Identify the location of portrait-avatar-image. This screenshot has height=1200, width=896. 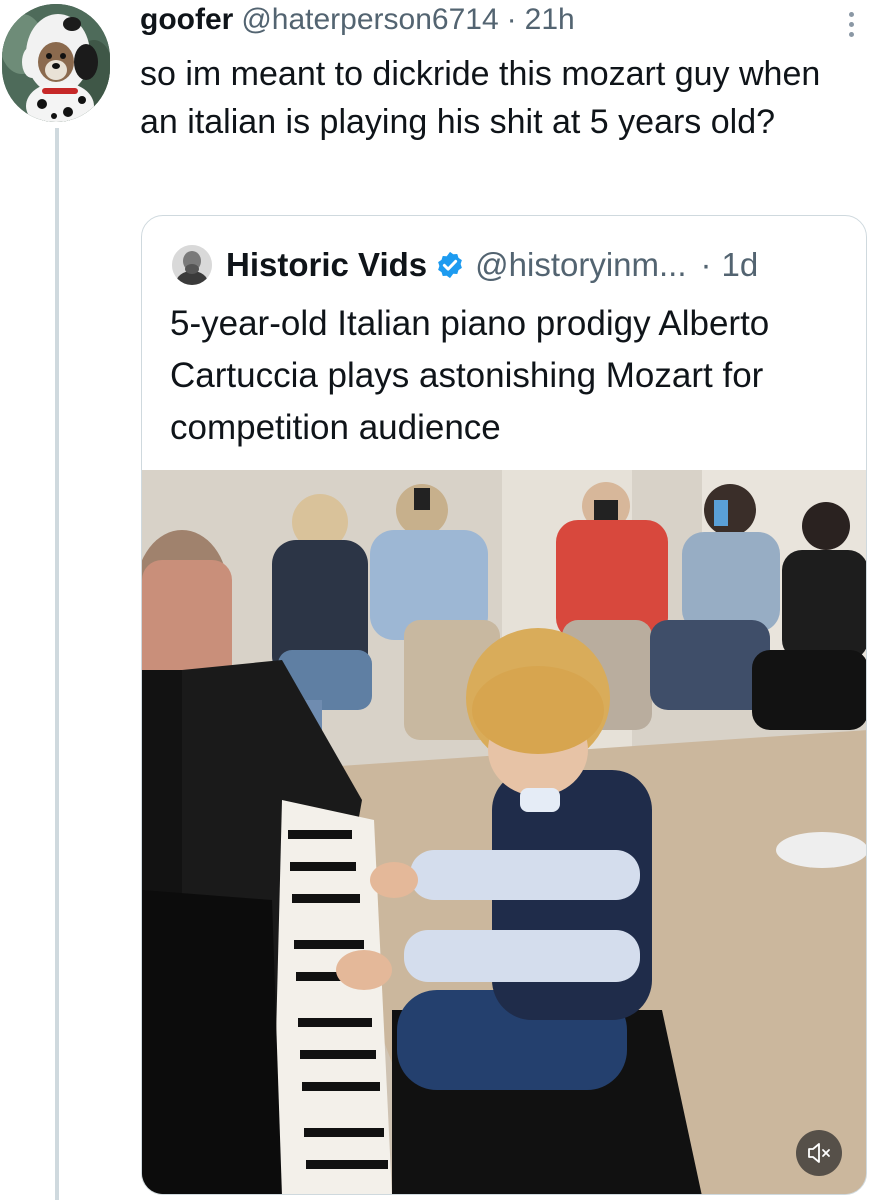
(192, 265).